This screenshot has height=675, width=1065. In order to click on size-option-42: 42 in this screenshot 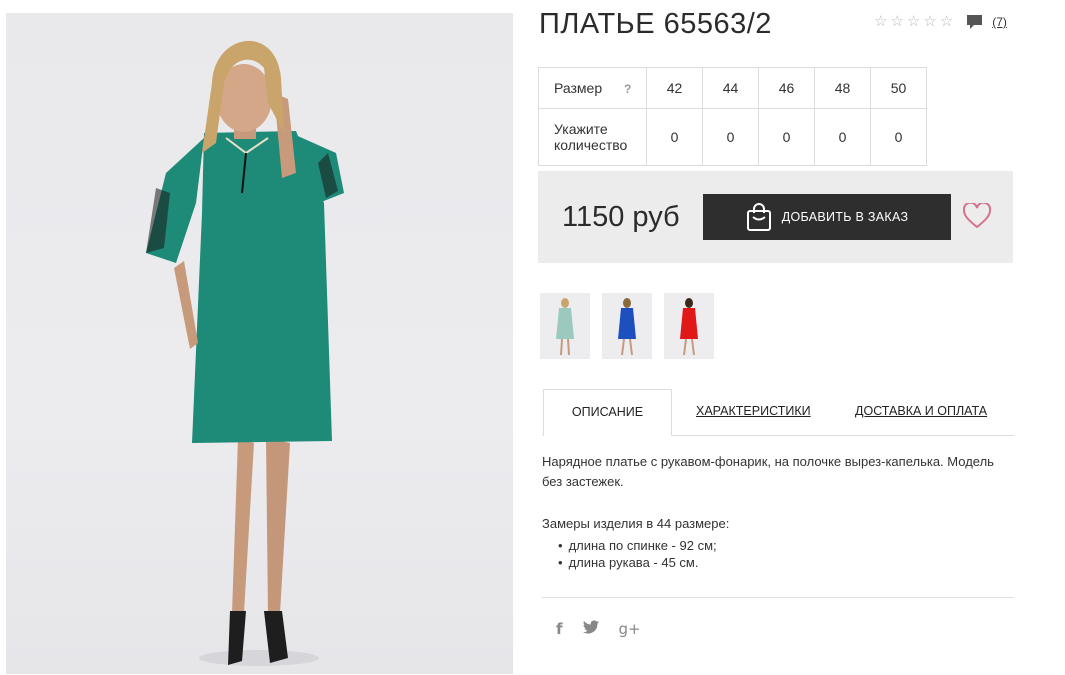, I will do `click(674, 88)`.